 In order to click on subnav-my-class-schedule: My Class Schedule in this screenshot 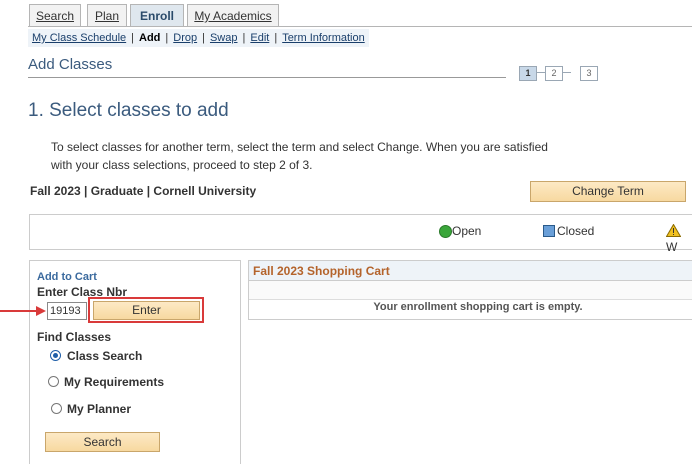, I will do `click(79, 38)`.